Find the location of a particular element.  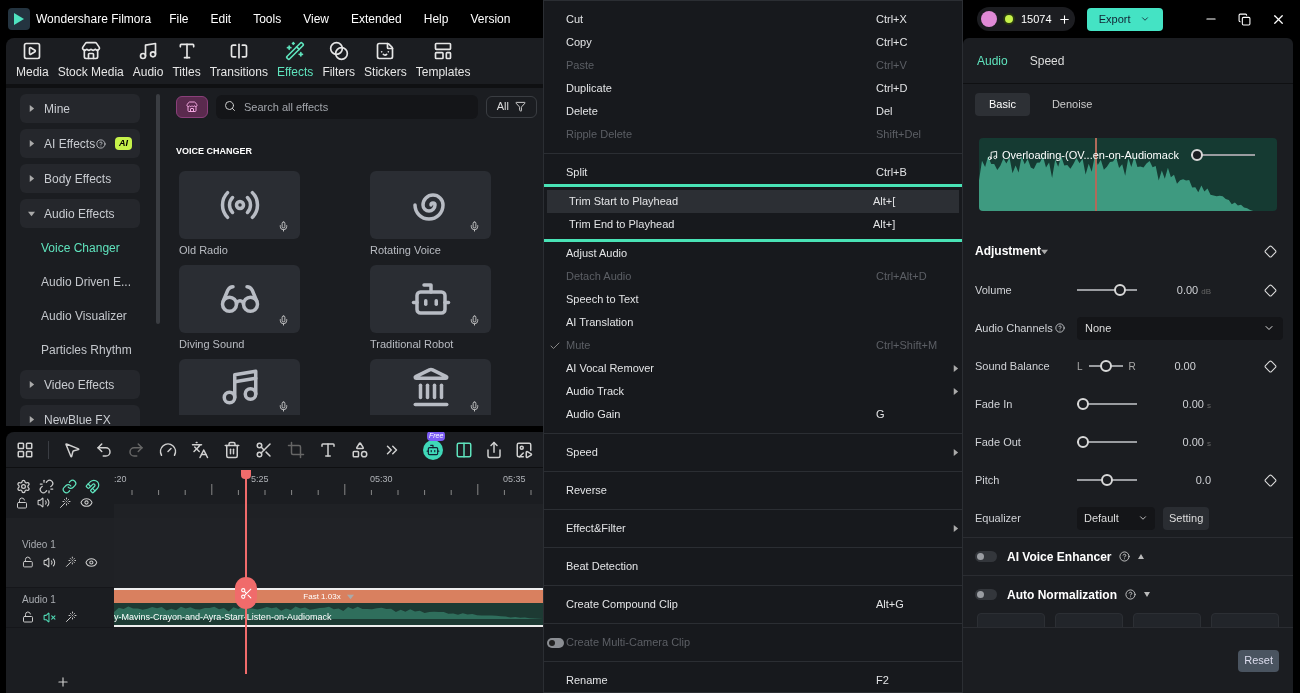

menu-item: Delete Del is located at coordinates (753, 111).